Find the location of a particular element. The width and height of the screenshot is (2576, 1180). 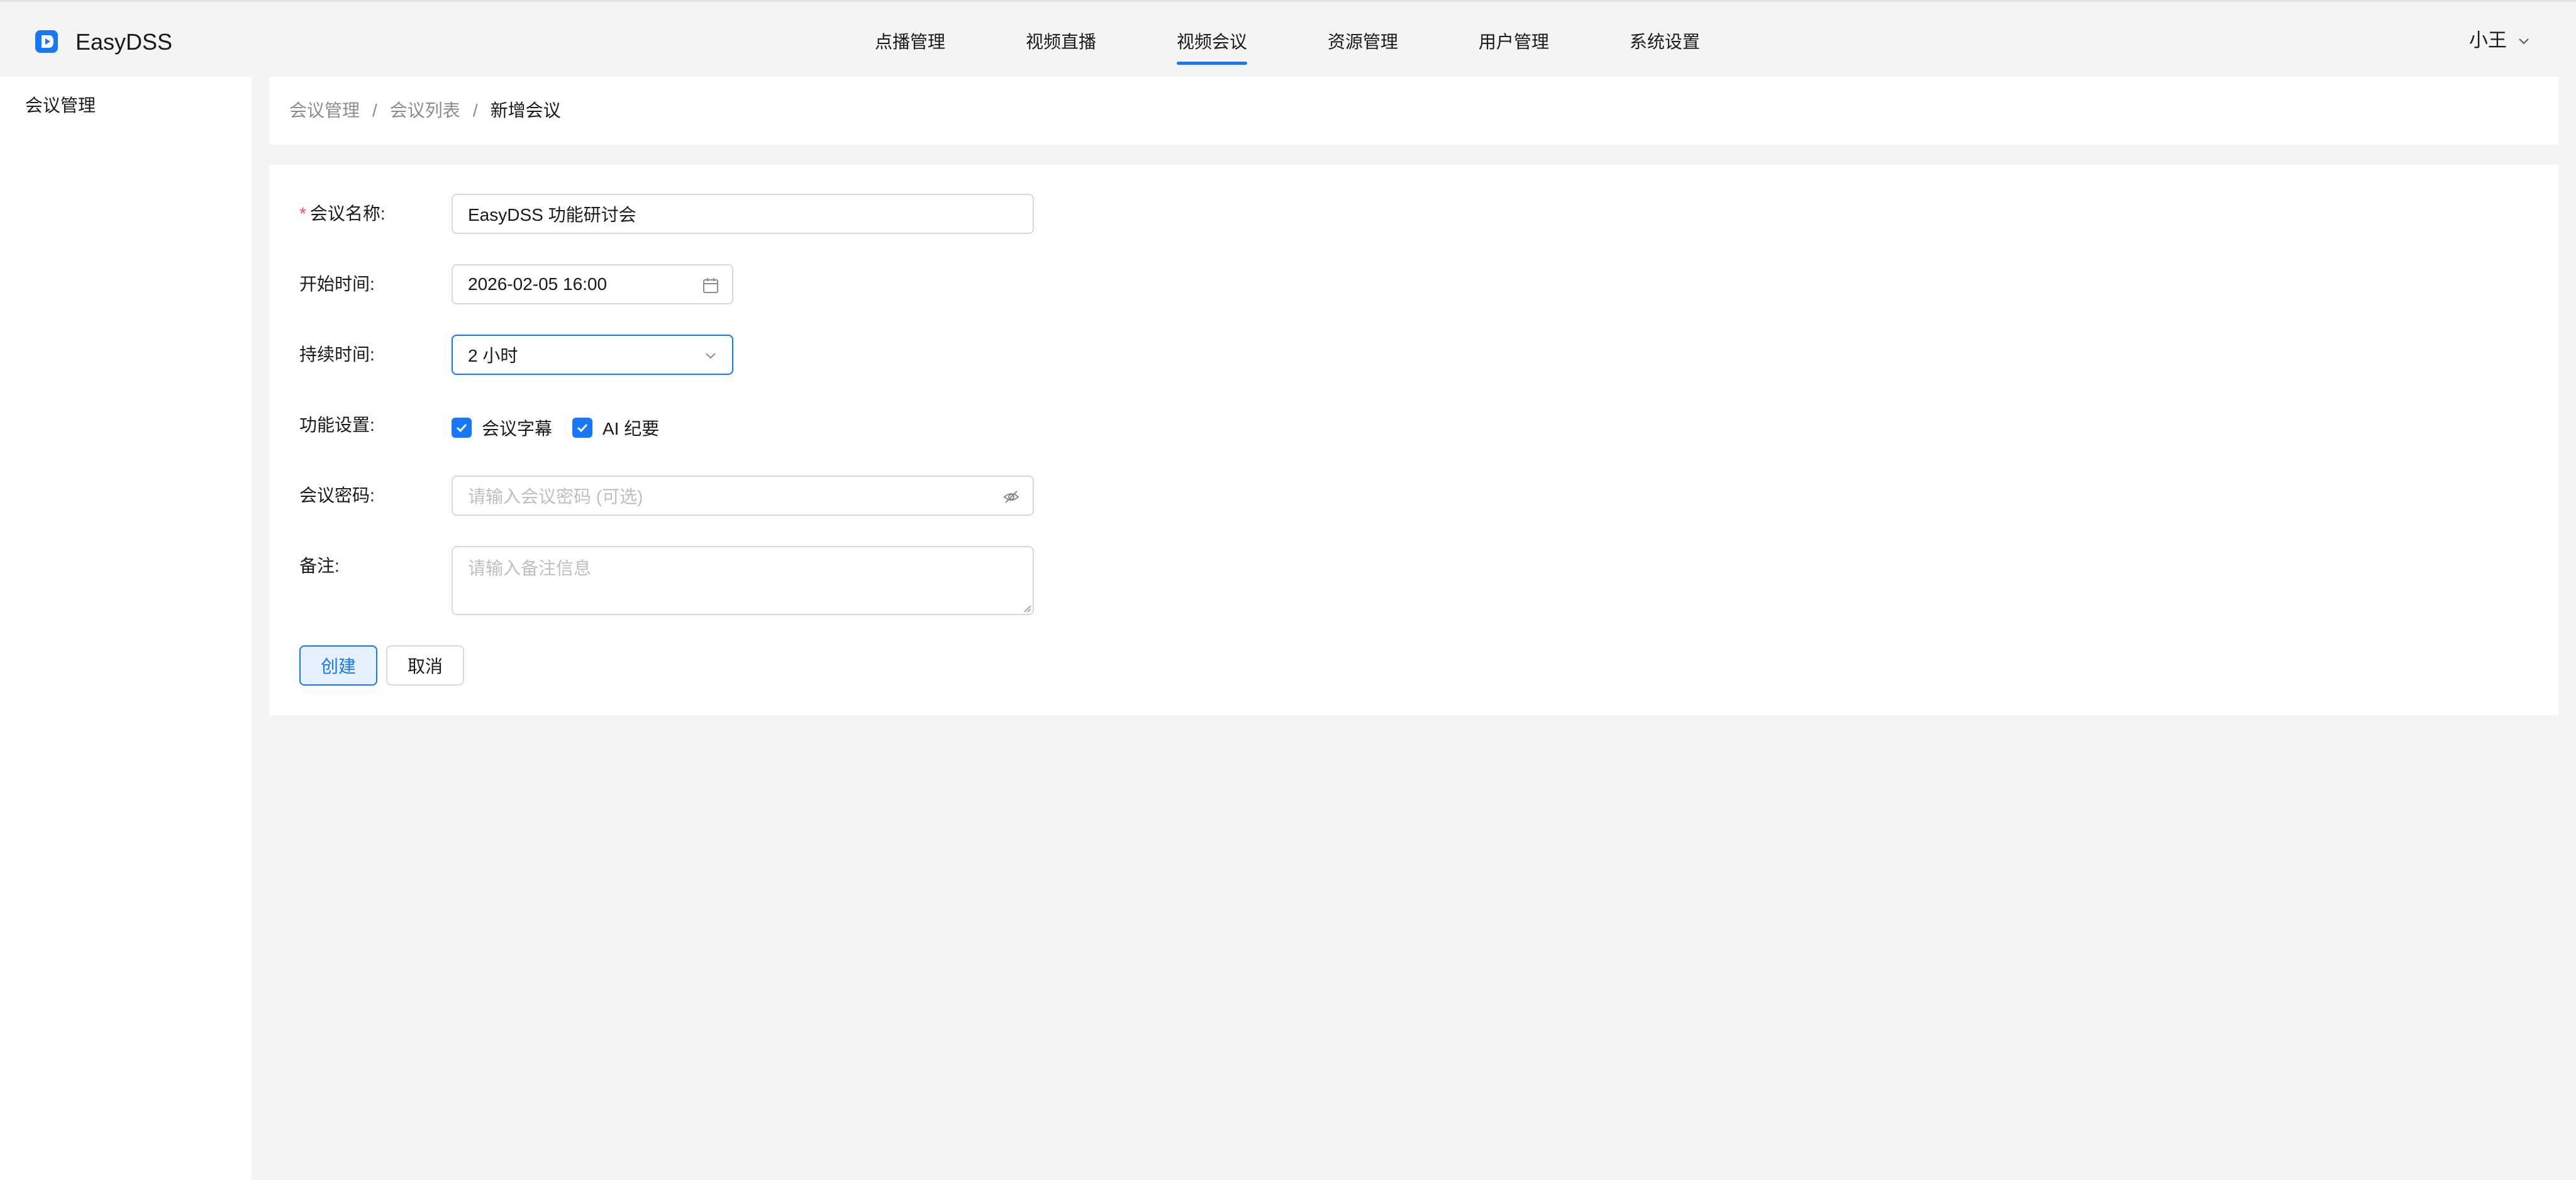

sidebar: 会议管理 is located at coordinates (126, 628).